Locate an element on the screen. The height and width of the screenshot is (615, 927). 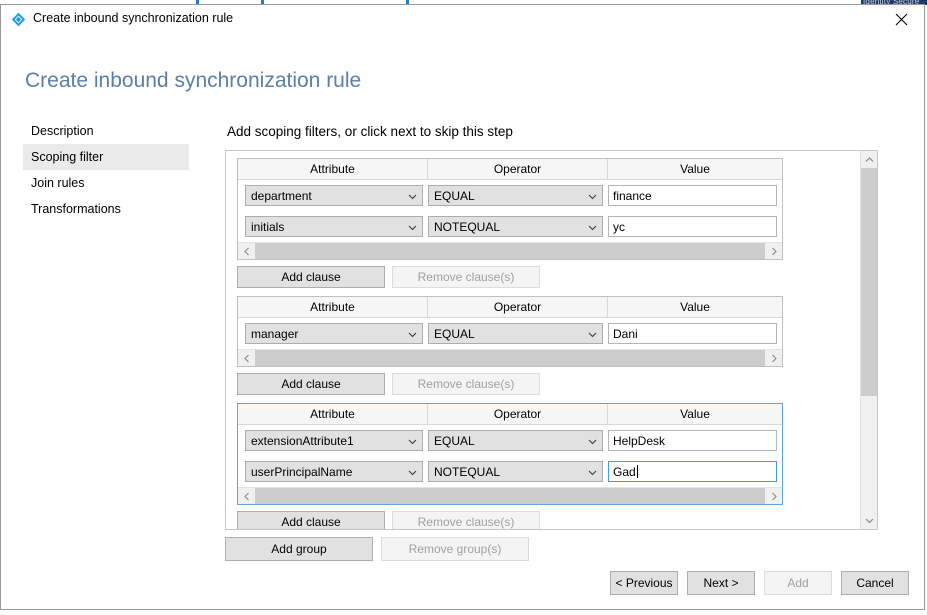
add-button: Add is located at coordinates (798, 583).